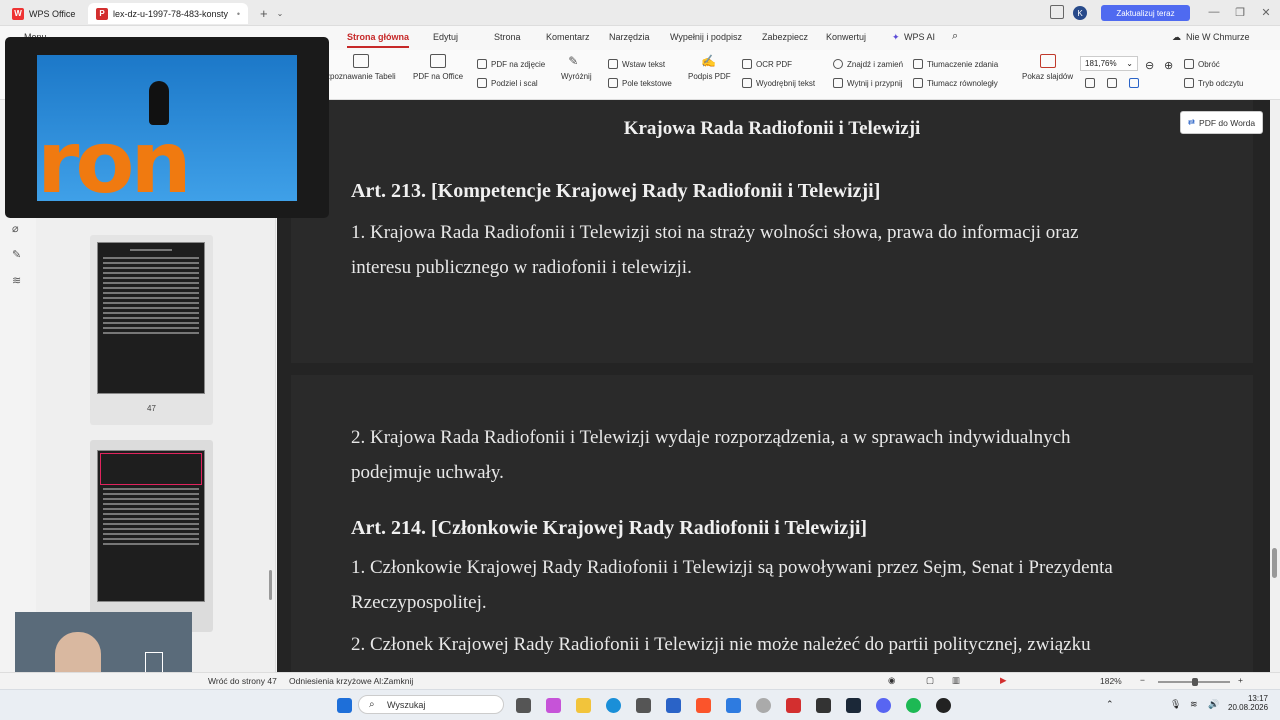 The image size is (1280, 720). I want to click on extract-icon, so click(747, 83).